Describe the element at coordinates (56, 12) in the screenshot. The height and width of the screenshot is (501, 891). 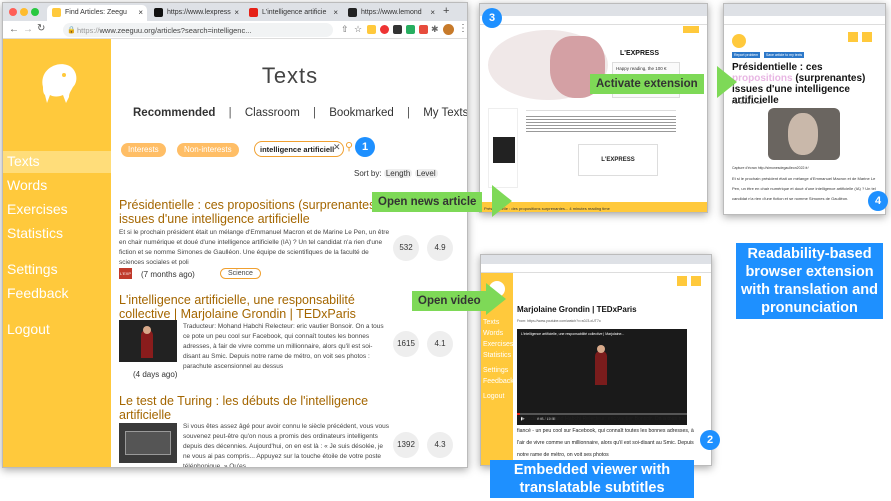
I see `zeeguu-favicon-icon` at that location.